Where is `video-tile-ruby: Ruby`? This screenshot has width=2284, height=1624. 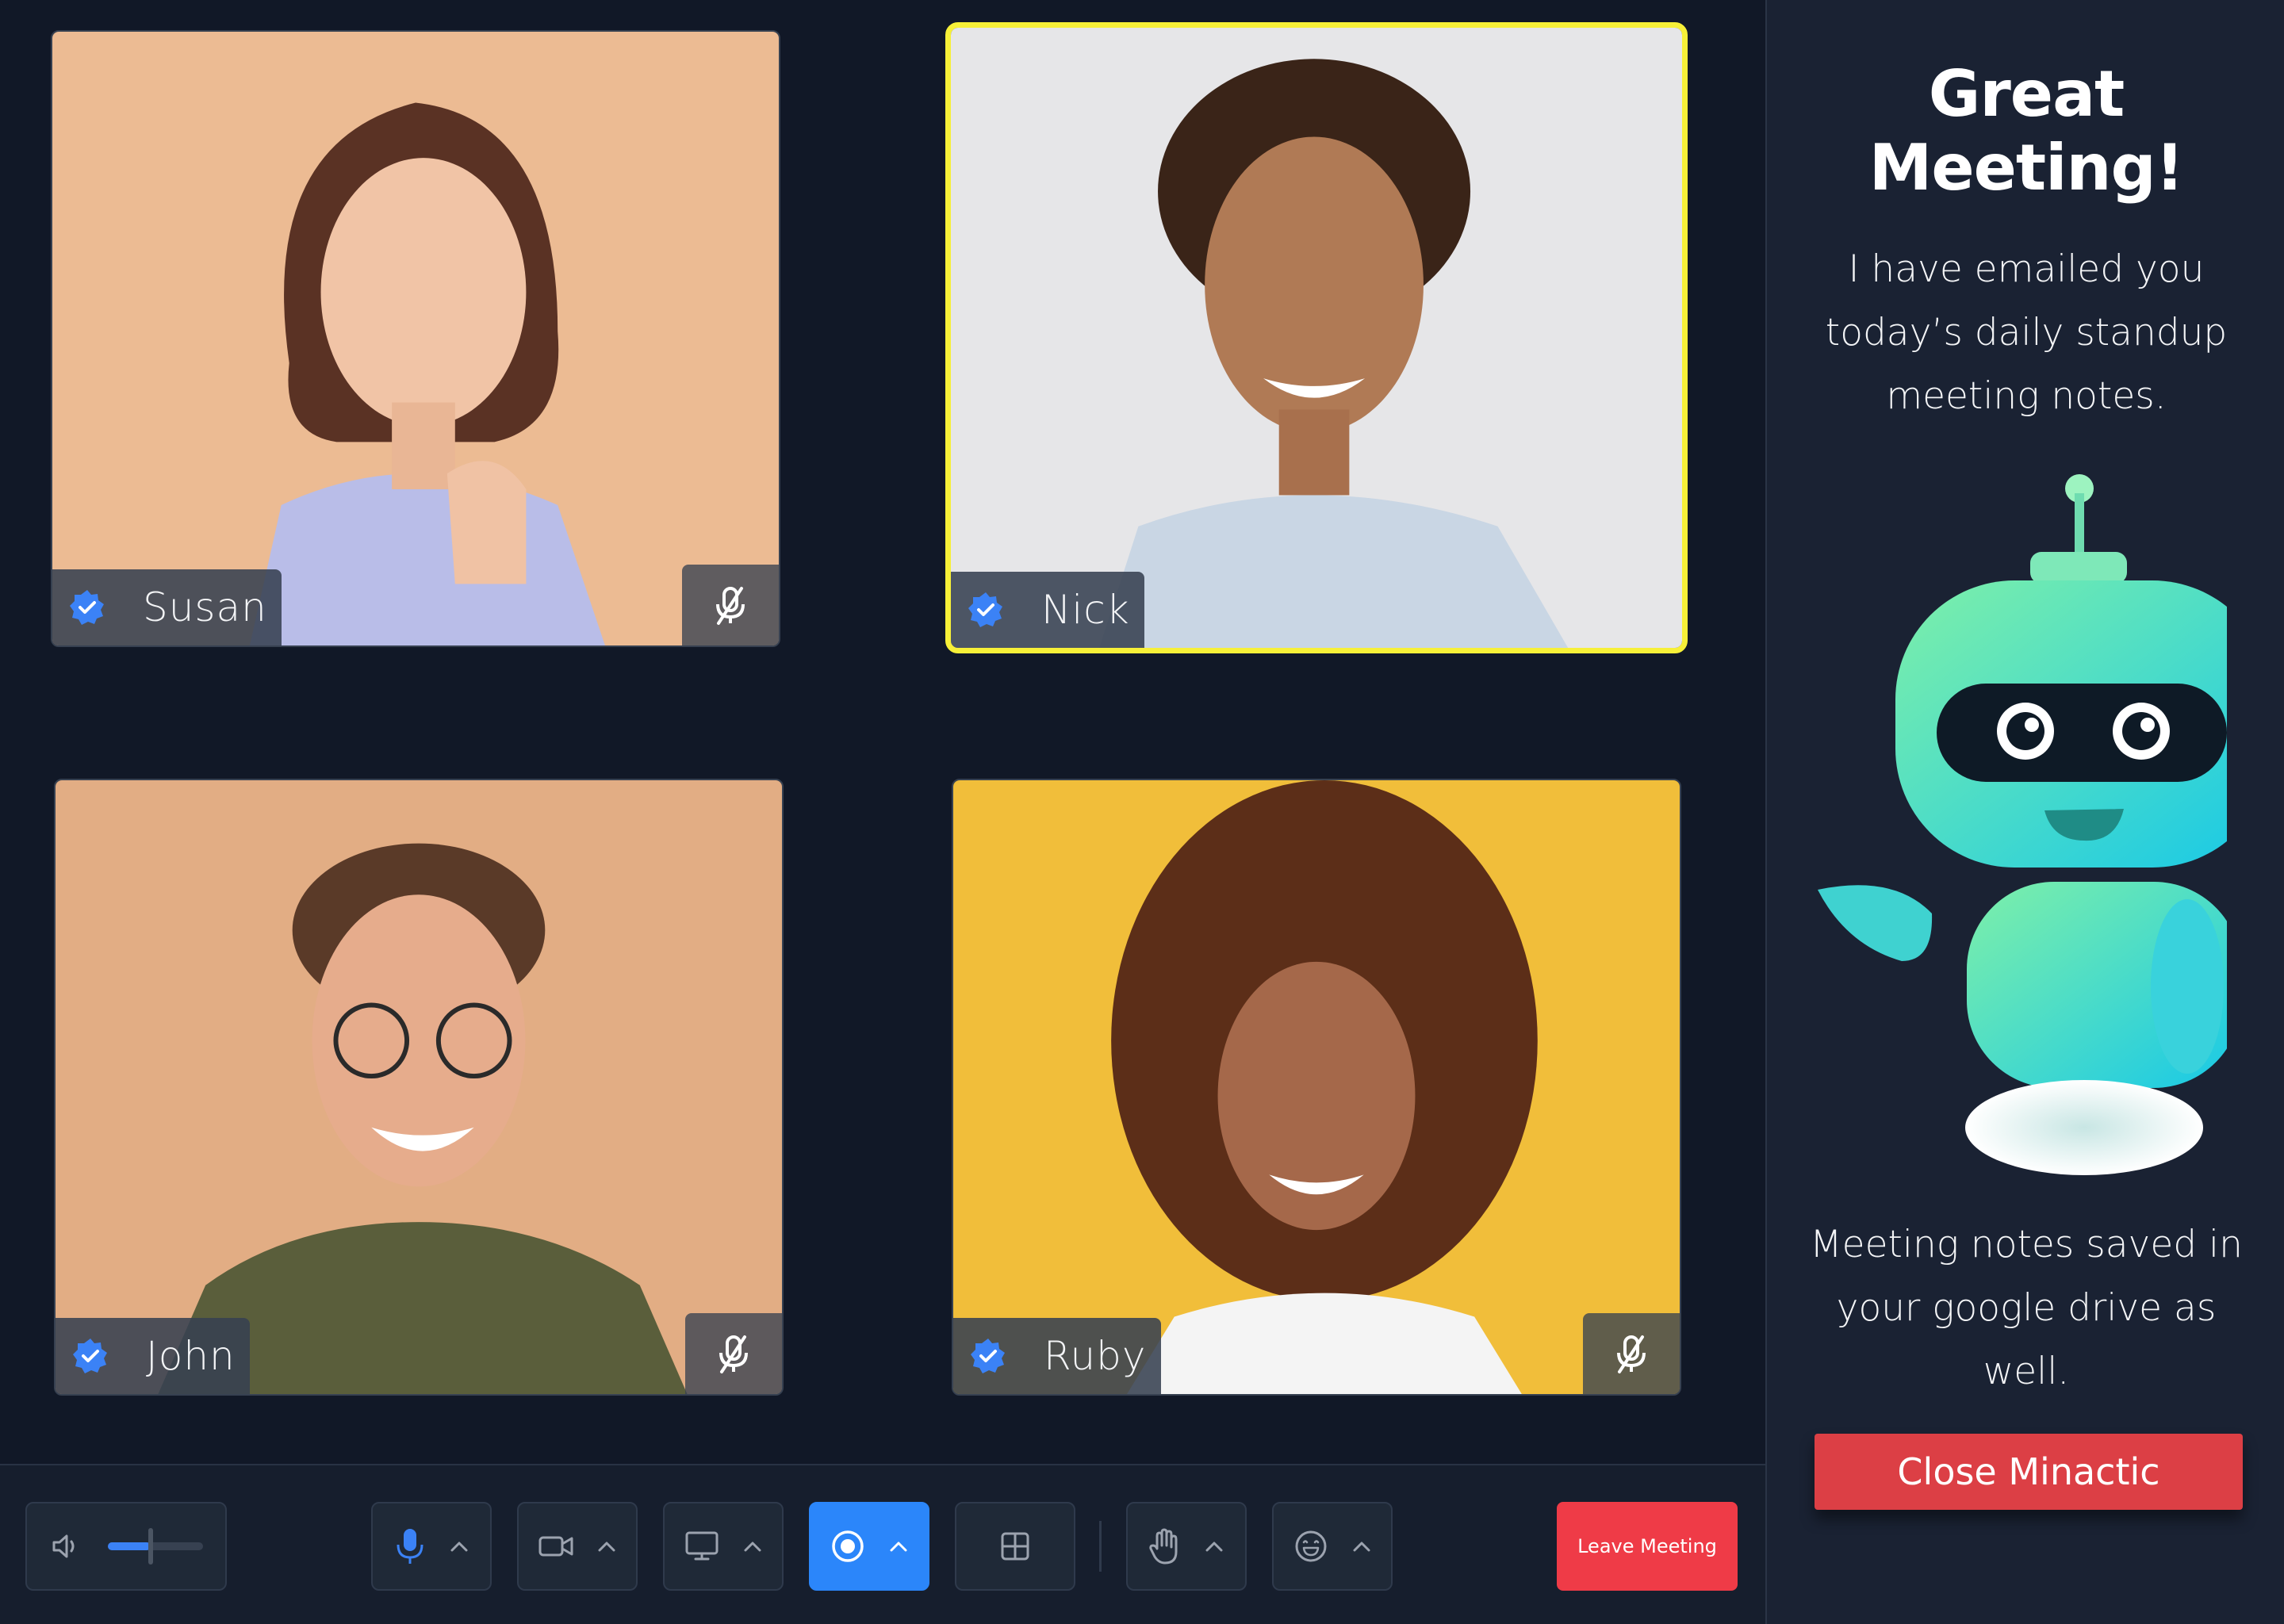
video-tile-ruby: Ruby is located at coordinates (1316, 1087).